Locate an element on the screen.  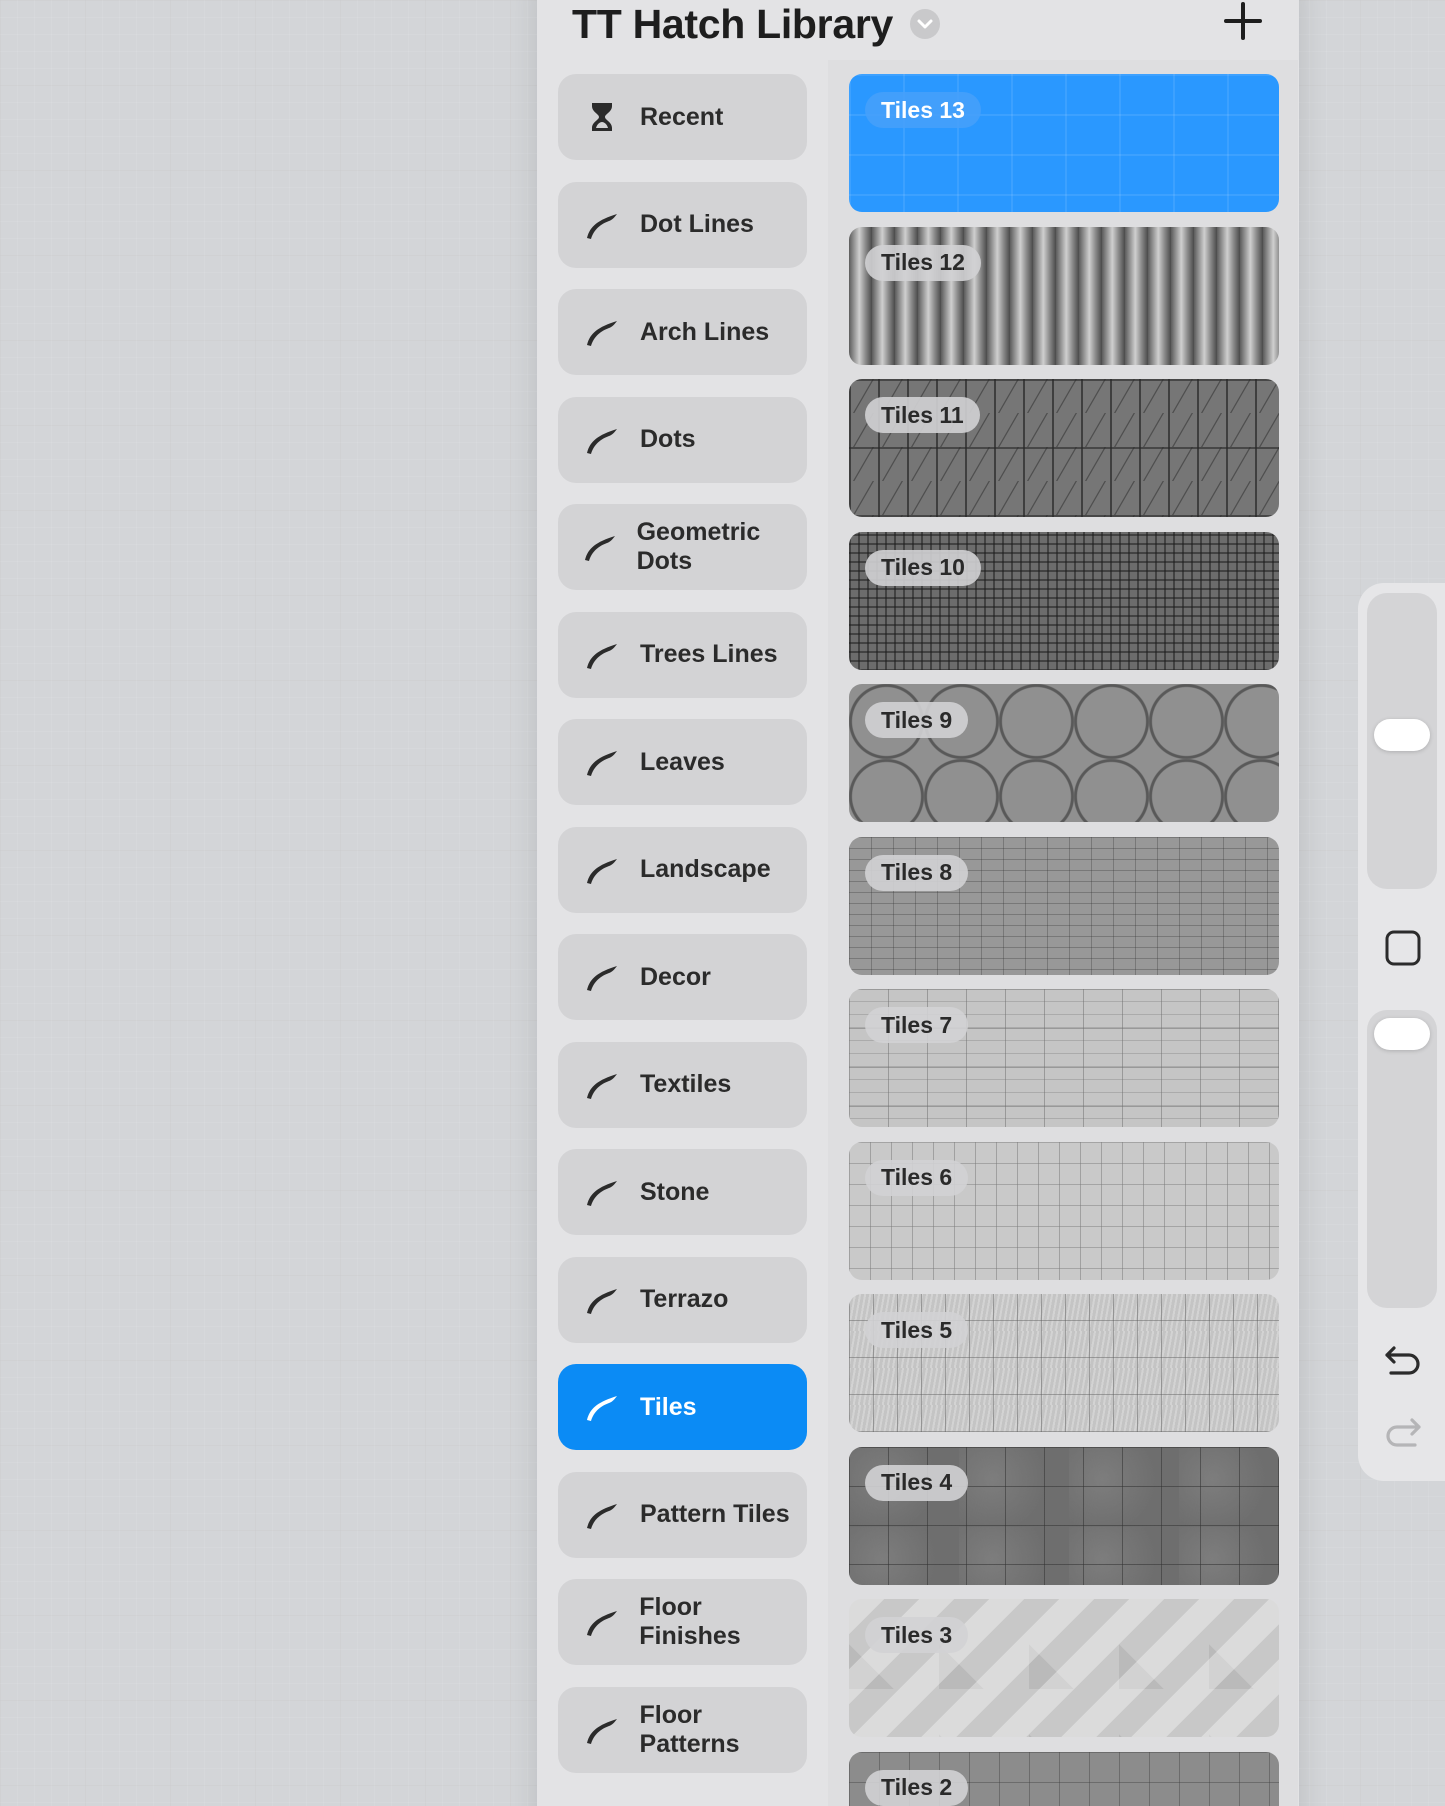
brush-set-label: Dots is located at coordinates (668, 439).